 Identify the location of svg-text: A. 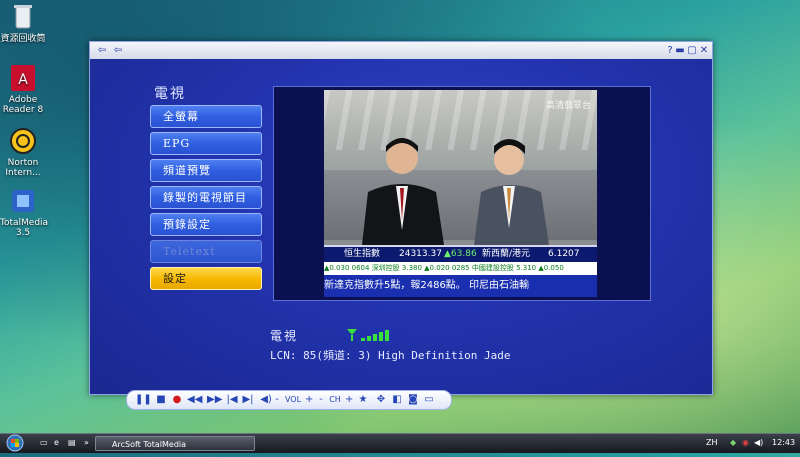
(23, 80).